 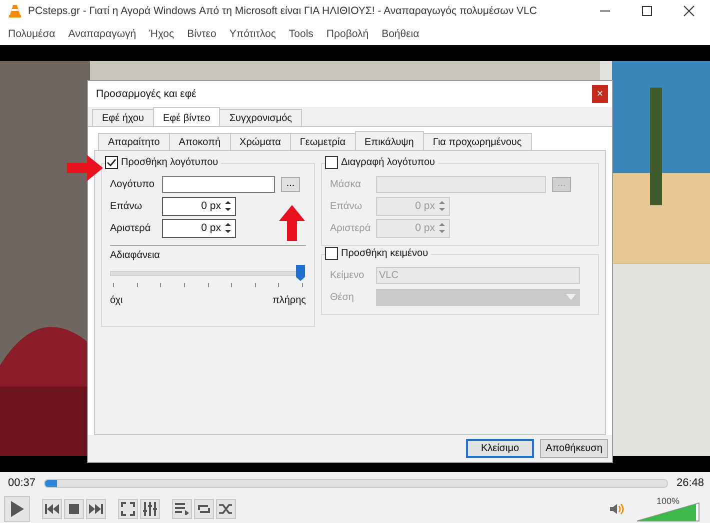 What do you see at coordinates (201, 34) in the screenshot?
I see `menu-item: Βίντεο` at bounding box center [201, 34].